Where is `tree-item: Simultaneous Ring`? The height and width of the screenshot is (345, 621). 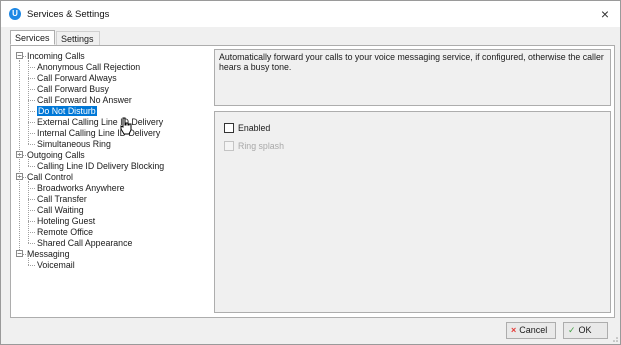
tree-item: Simultaneous Ring is located at coordinates (74, 144).